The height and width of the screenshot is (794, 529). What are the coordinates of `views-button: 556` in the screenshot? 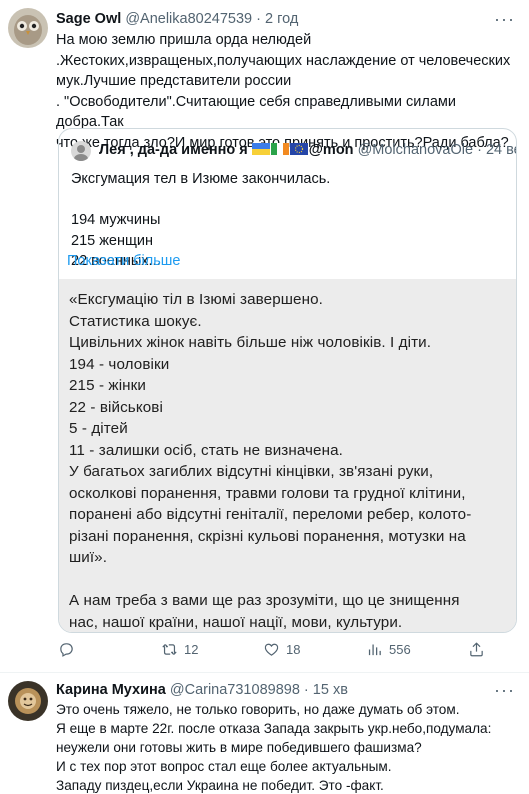 It's located at (388, 649).